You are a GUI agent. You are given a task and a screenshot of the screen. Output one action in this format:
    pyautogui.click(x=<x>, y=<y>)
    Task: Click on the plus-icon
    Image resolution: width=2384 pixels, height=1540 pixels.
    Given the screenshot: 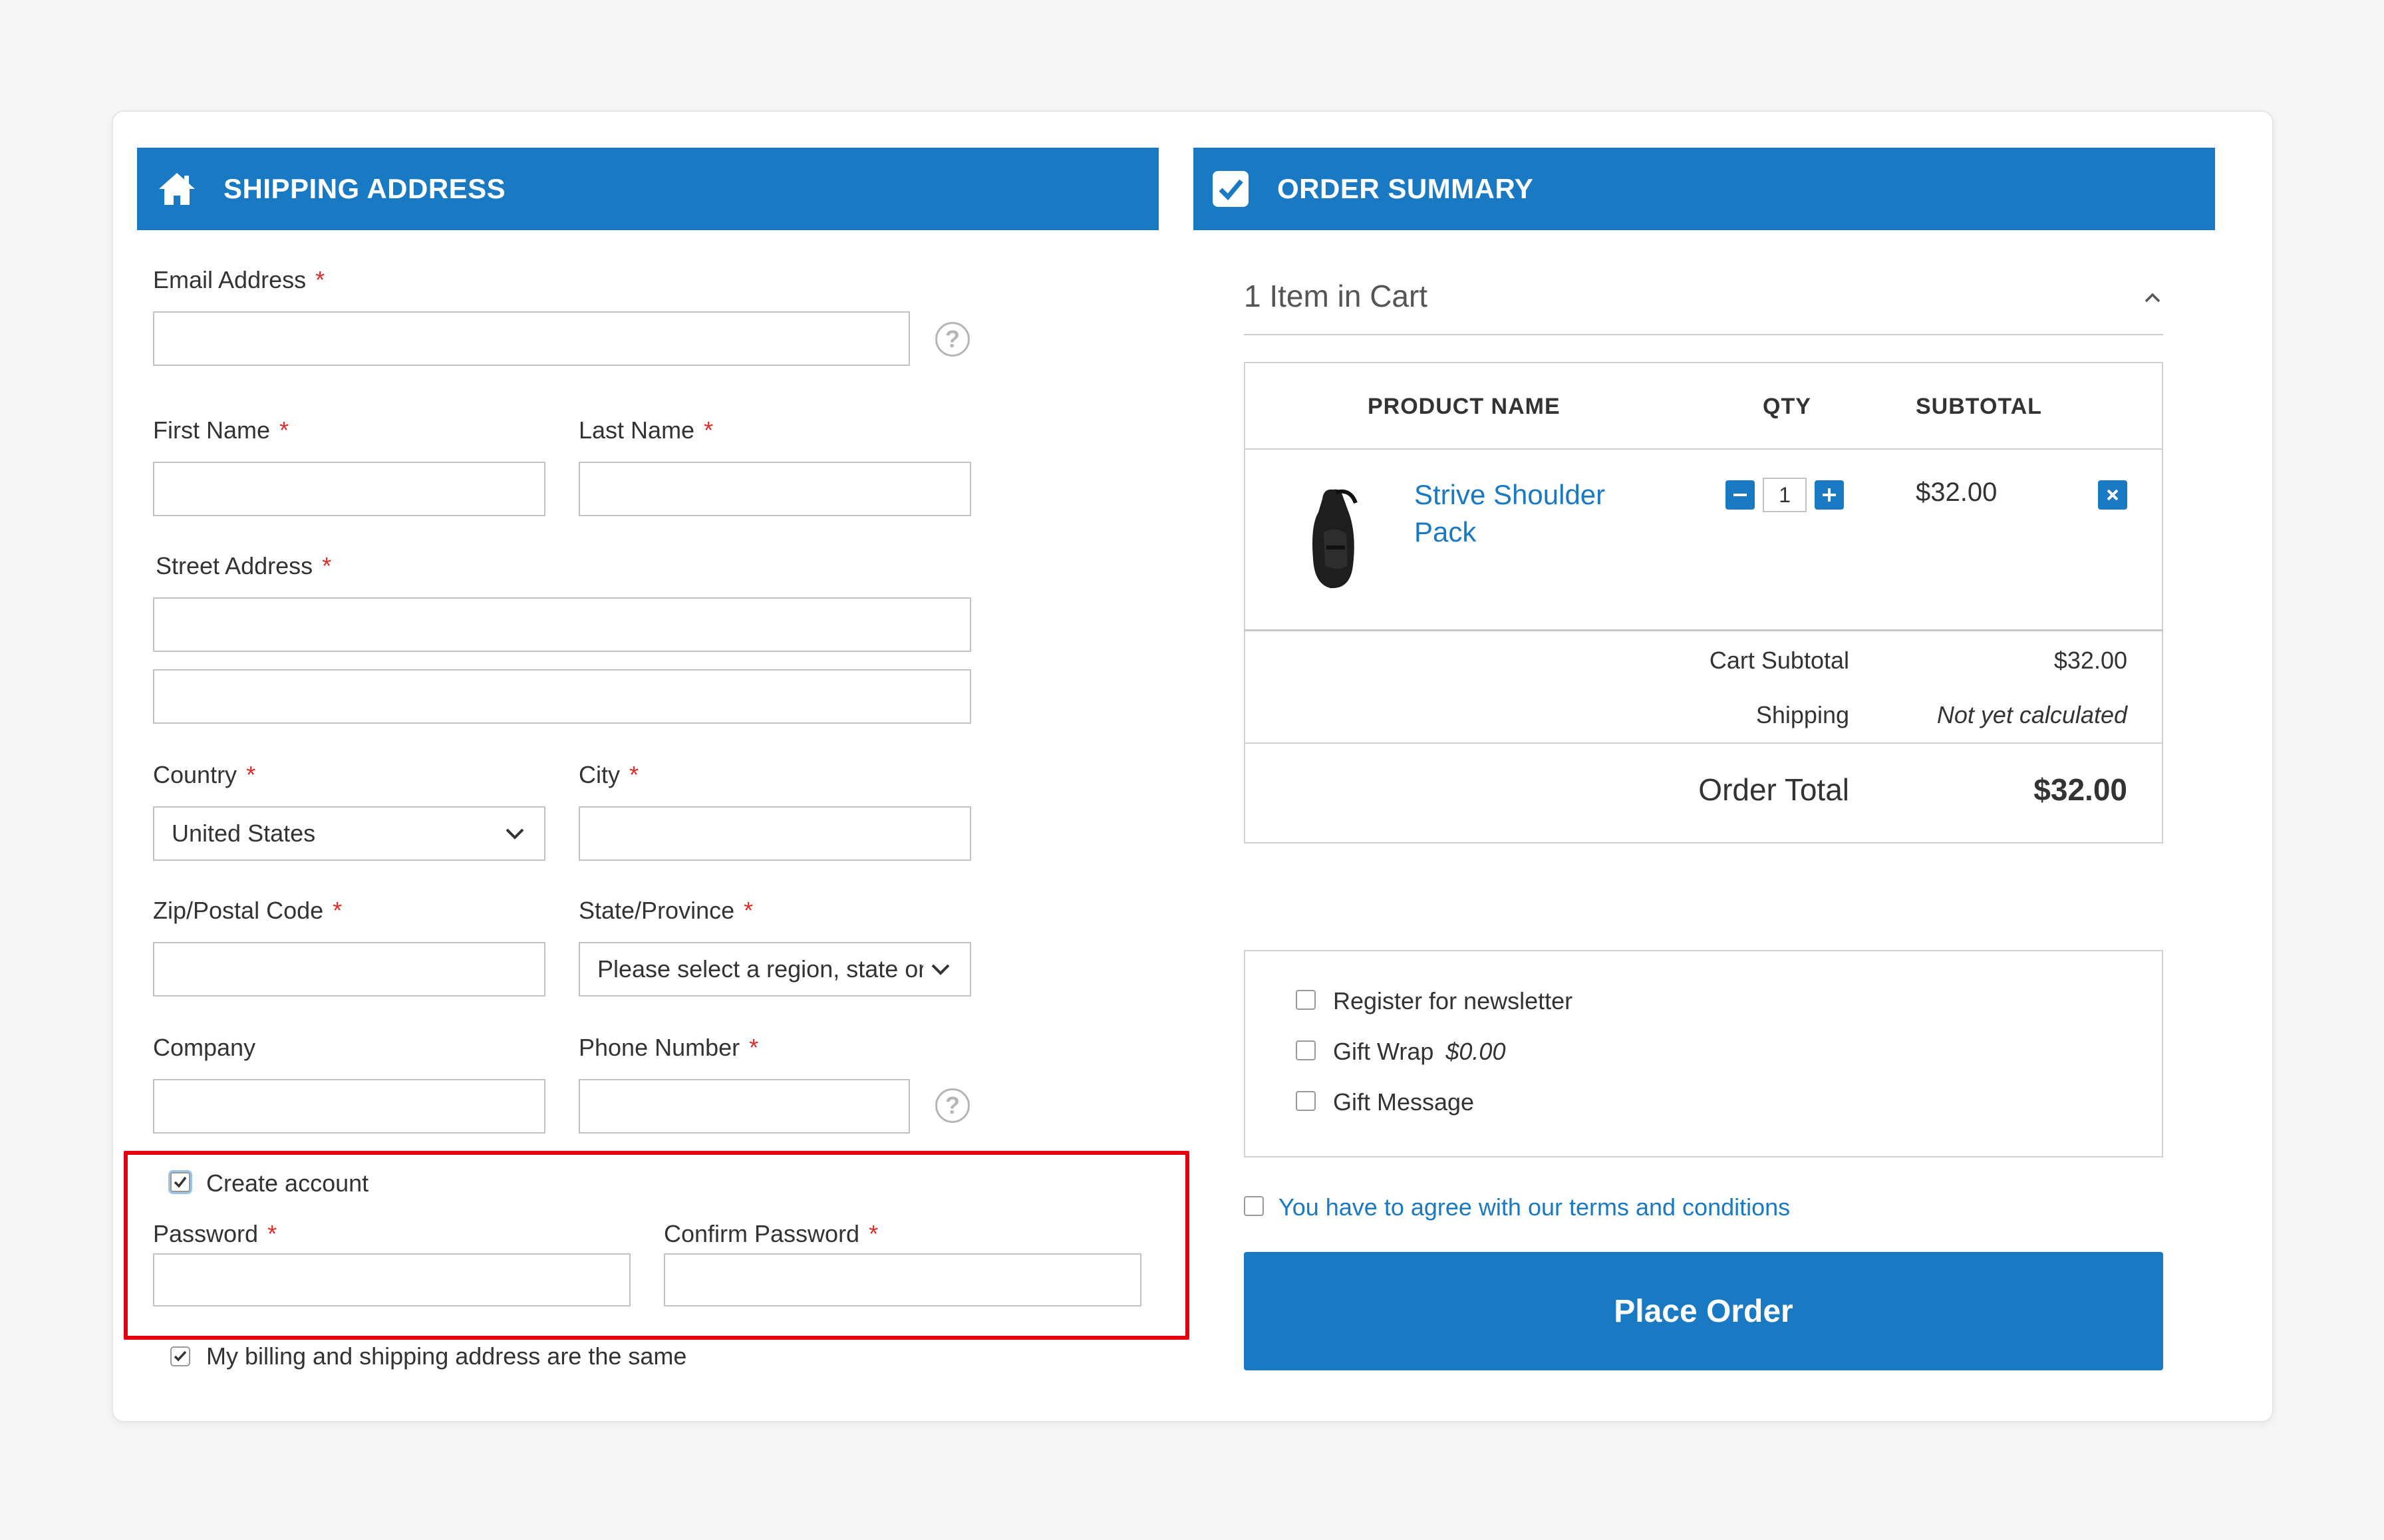 What is the action you would take?
    pyautogui.click(x=1829, y=495)
    